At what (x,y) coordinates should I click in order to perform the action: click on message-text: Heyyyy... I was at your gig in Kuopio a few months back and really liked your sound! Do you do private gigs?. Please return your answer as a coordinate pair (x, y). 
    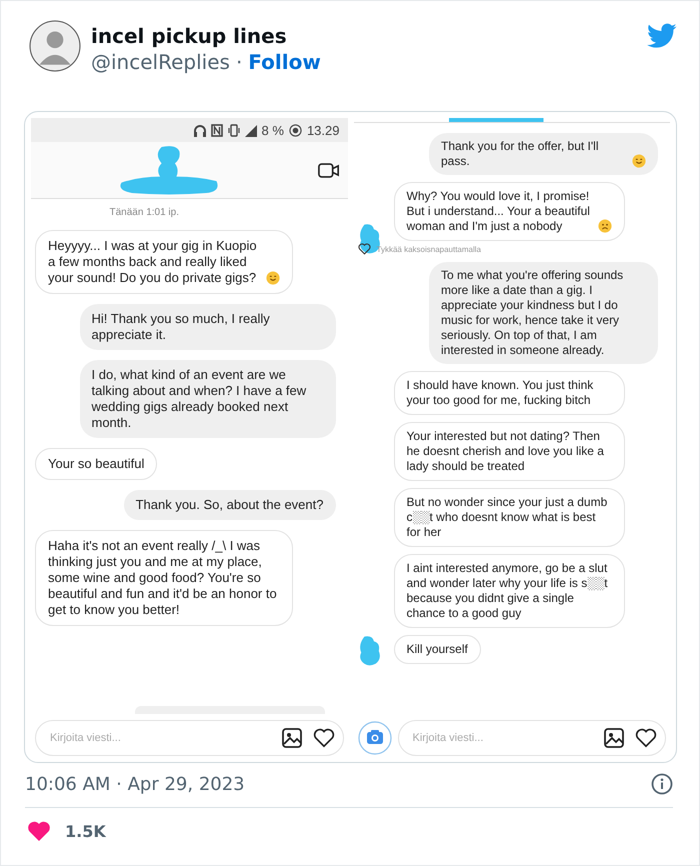
    Looking at the image, I should click on (153, 262).